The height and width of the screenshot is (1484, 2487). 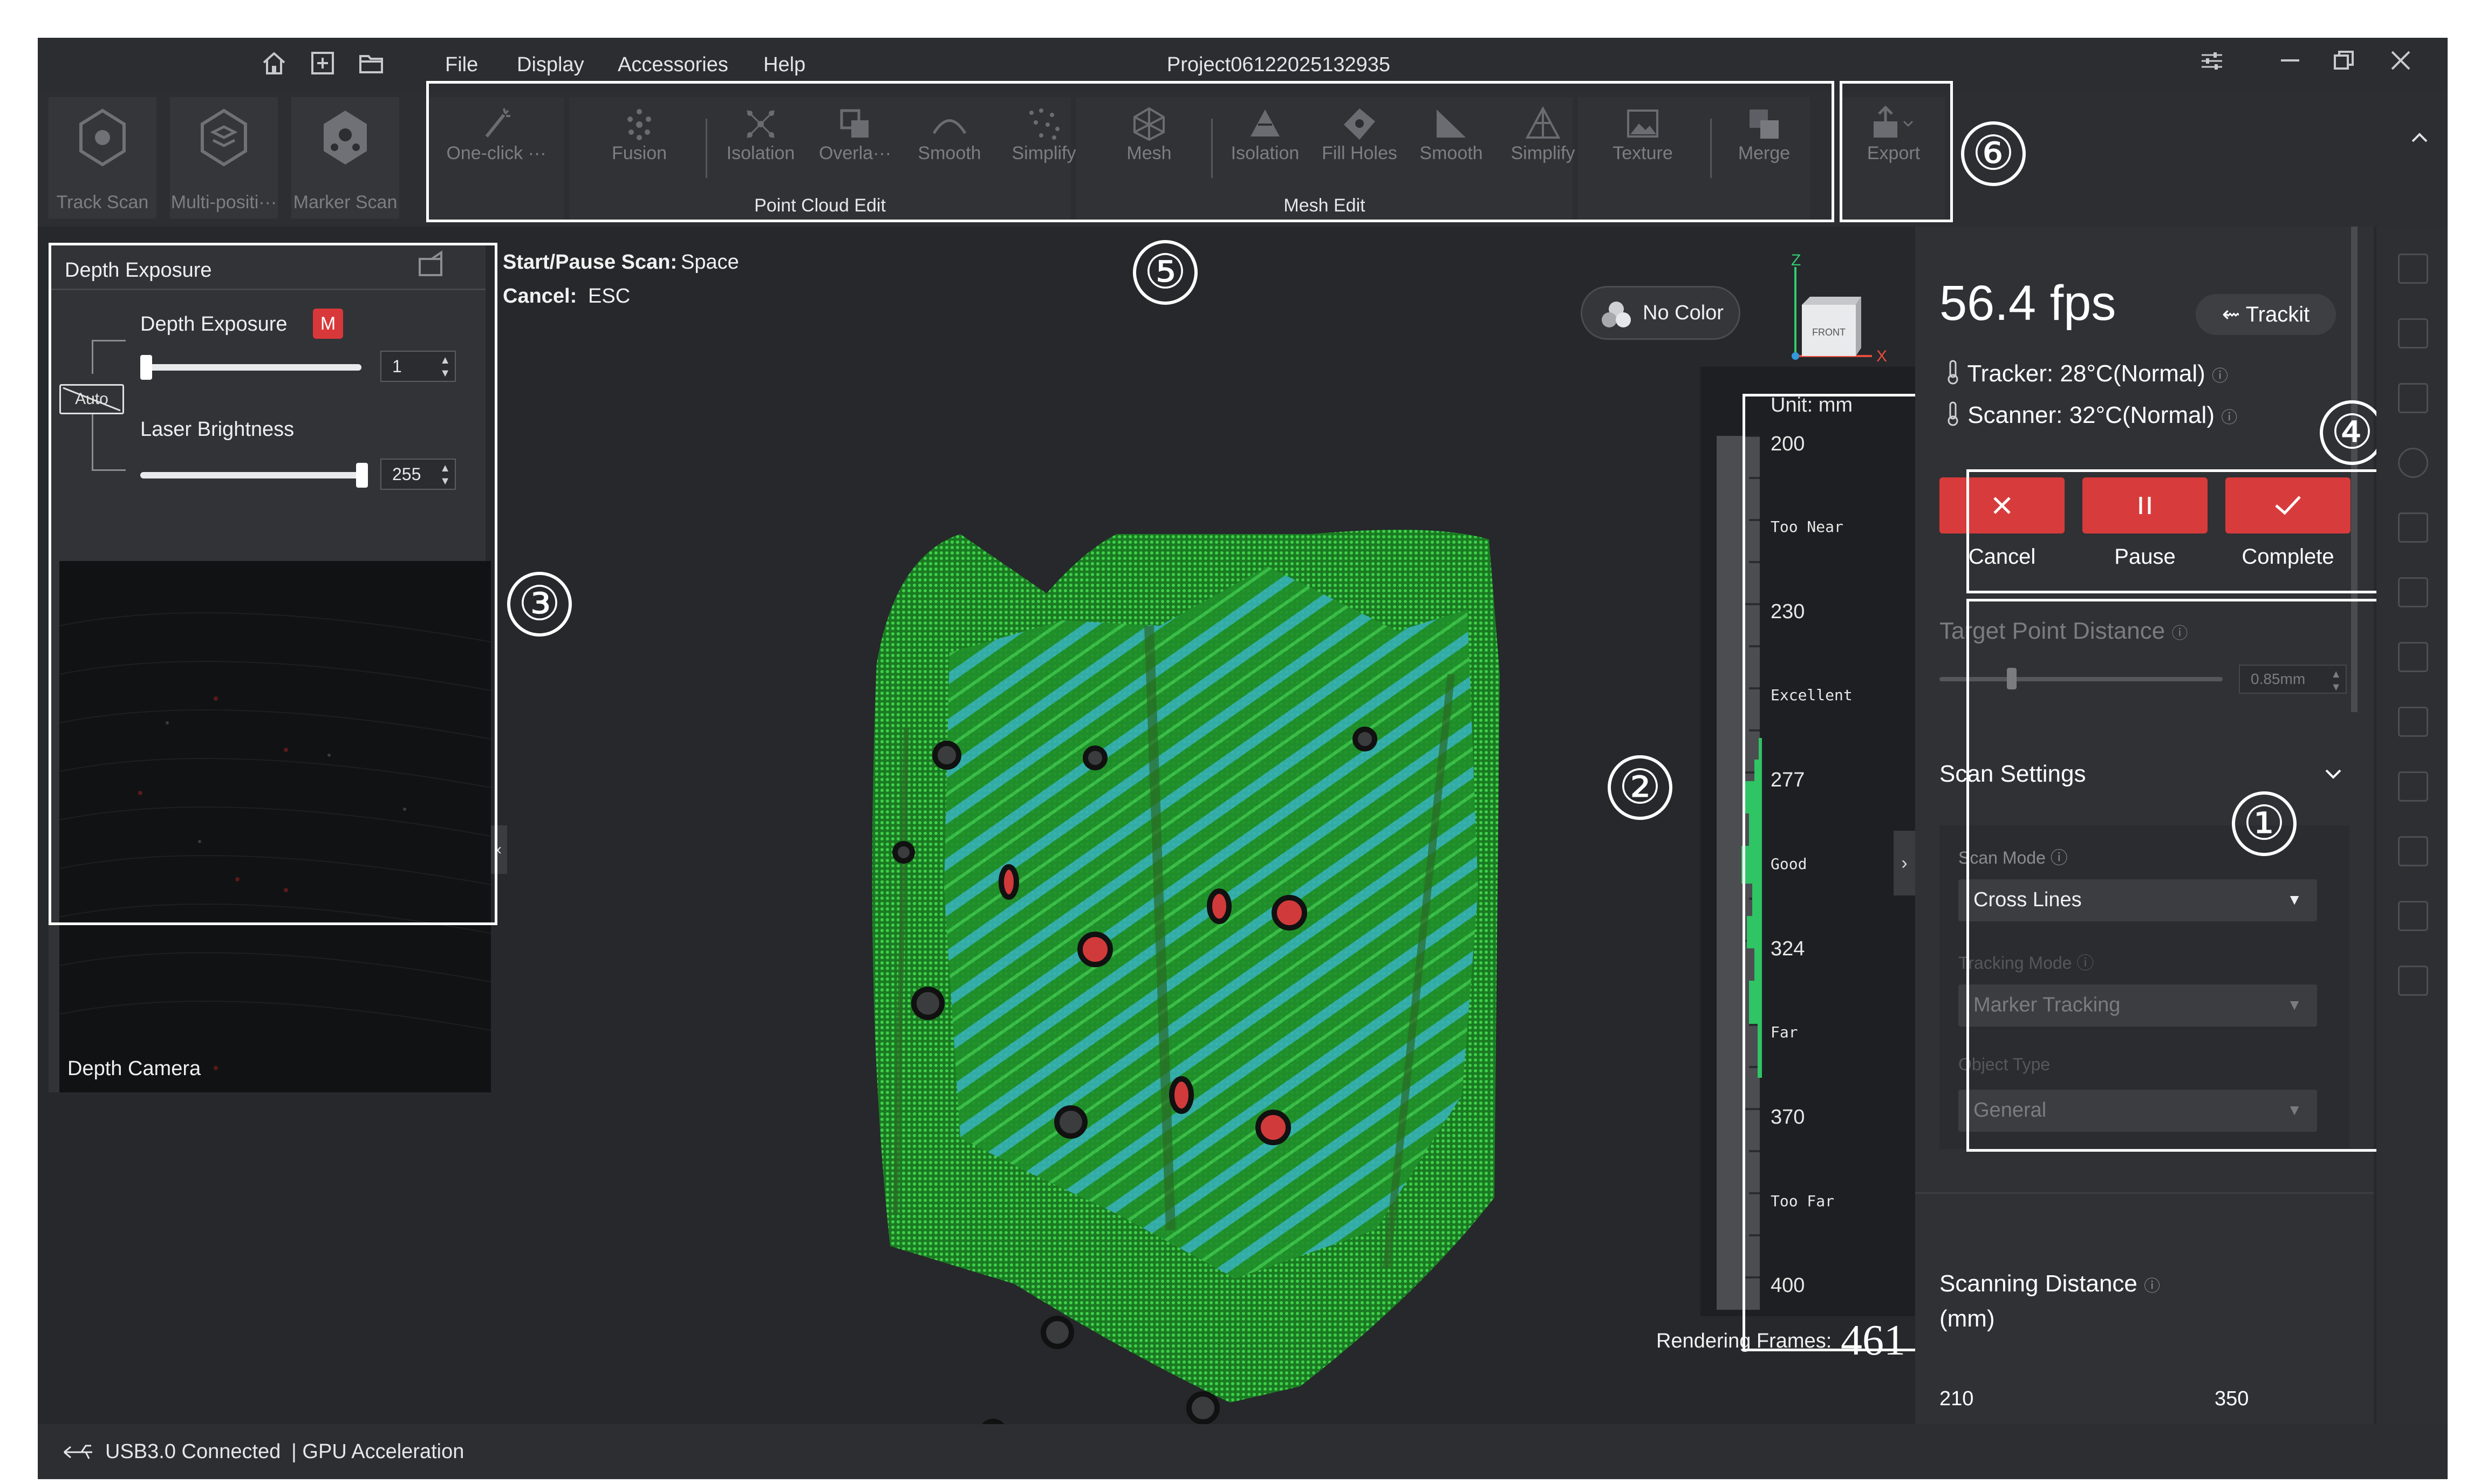 I want to click on multi-position-scan-button: Multi-positi···, so click(x=224, y=158).